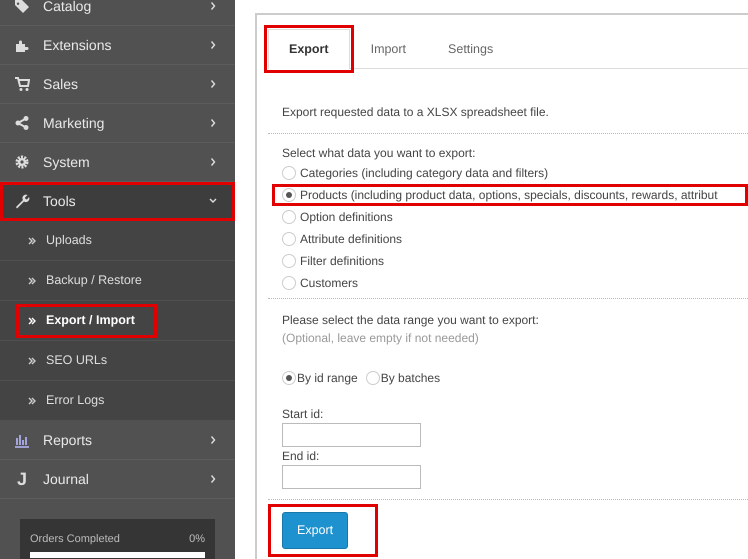 This screenshot has width=748, height=559. What do you see at coordinates (117, 401) in the screenshot?
I see `submenu-item: Error Logs` at bounding box center [117, 401].